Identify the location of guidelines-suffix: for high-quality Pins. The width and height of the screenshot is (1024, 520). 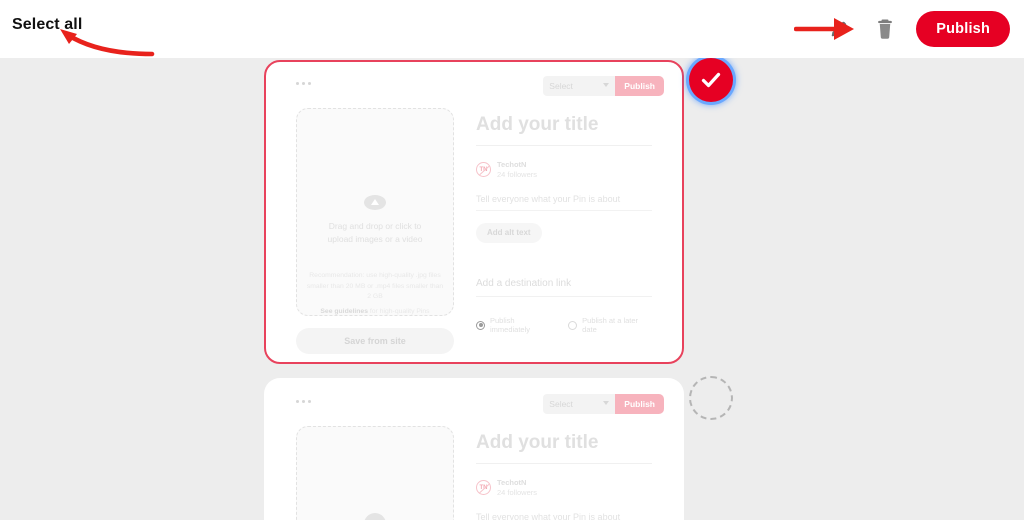
(399, 311).